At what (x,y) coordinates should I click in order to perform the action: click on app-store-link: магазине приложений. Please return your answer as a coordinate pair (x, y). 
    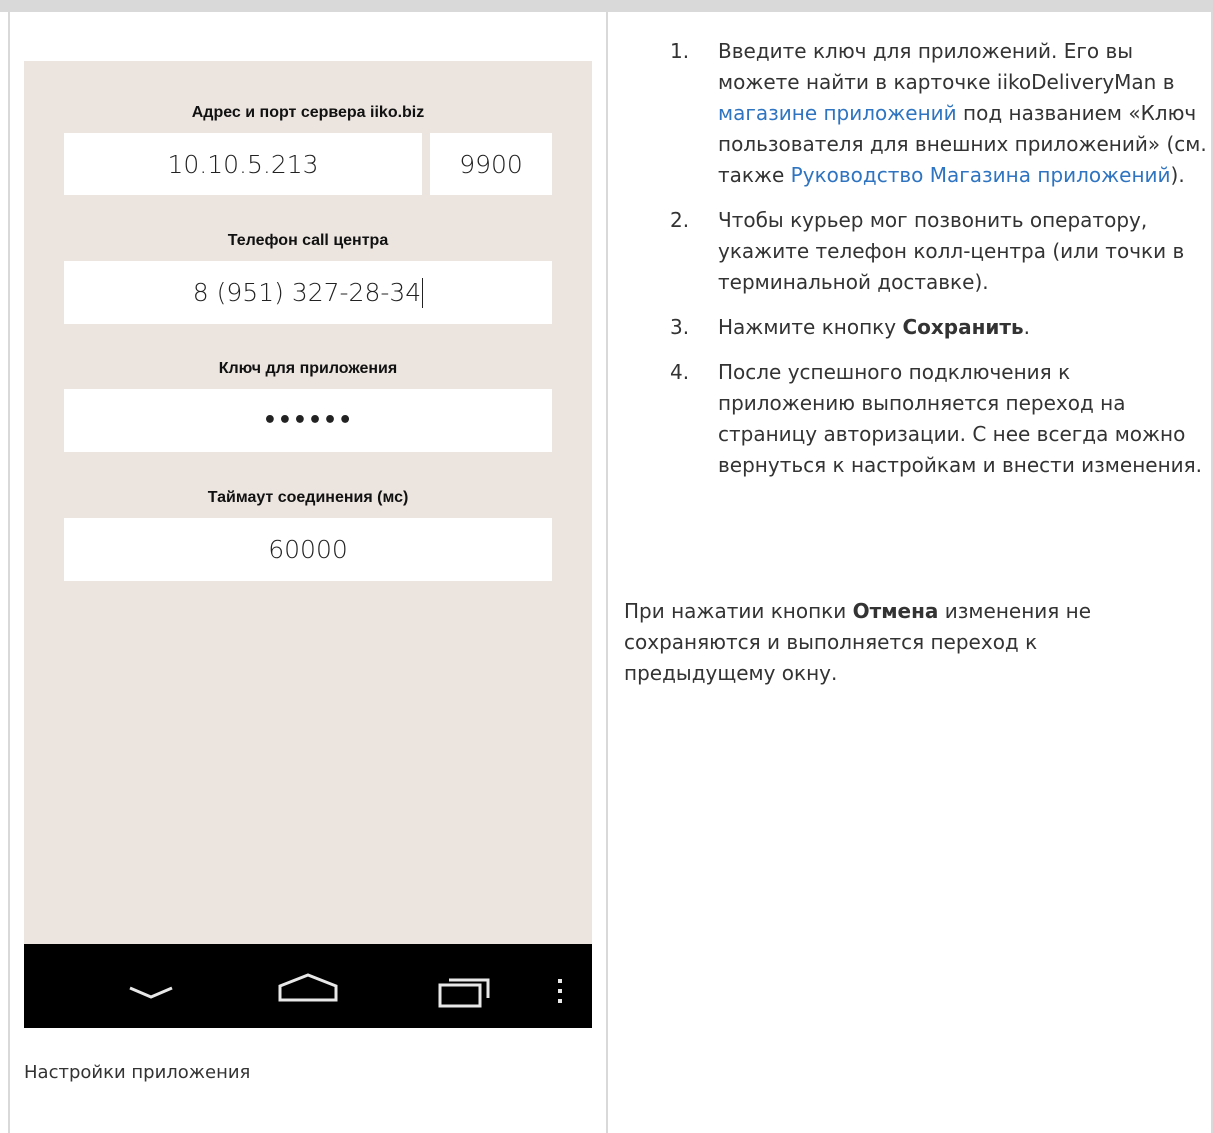
    Looking at the image, I should click on (837, 113).